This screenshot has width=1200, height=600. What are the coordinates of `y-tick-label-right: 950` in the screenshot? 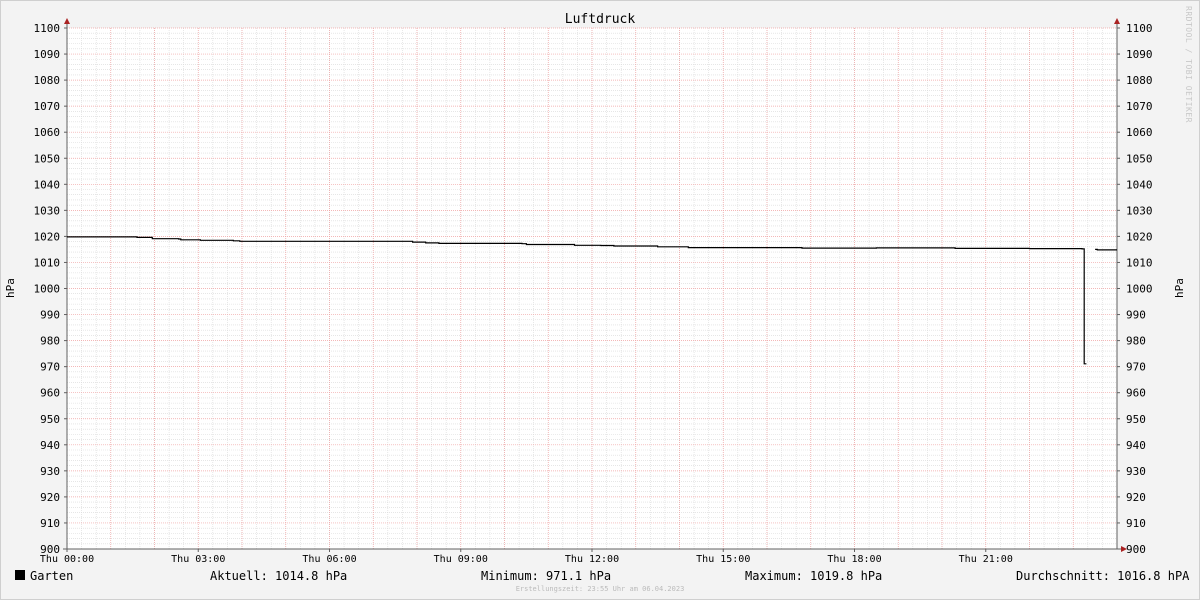 It's located at (1136, 419).